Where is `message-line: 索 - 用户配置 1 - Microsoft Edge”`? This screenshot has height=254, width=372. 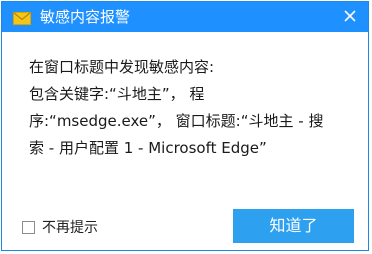 message-line: 索 - 用户配置 1 - Microsoft Edge” is located at coordinates (148, 148).